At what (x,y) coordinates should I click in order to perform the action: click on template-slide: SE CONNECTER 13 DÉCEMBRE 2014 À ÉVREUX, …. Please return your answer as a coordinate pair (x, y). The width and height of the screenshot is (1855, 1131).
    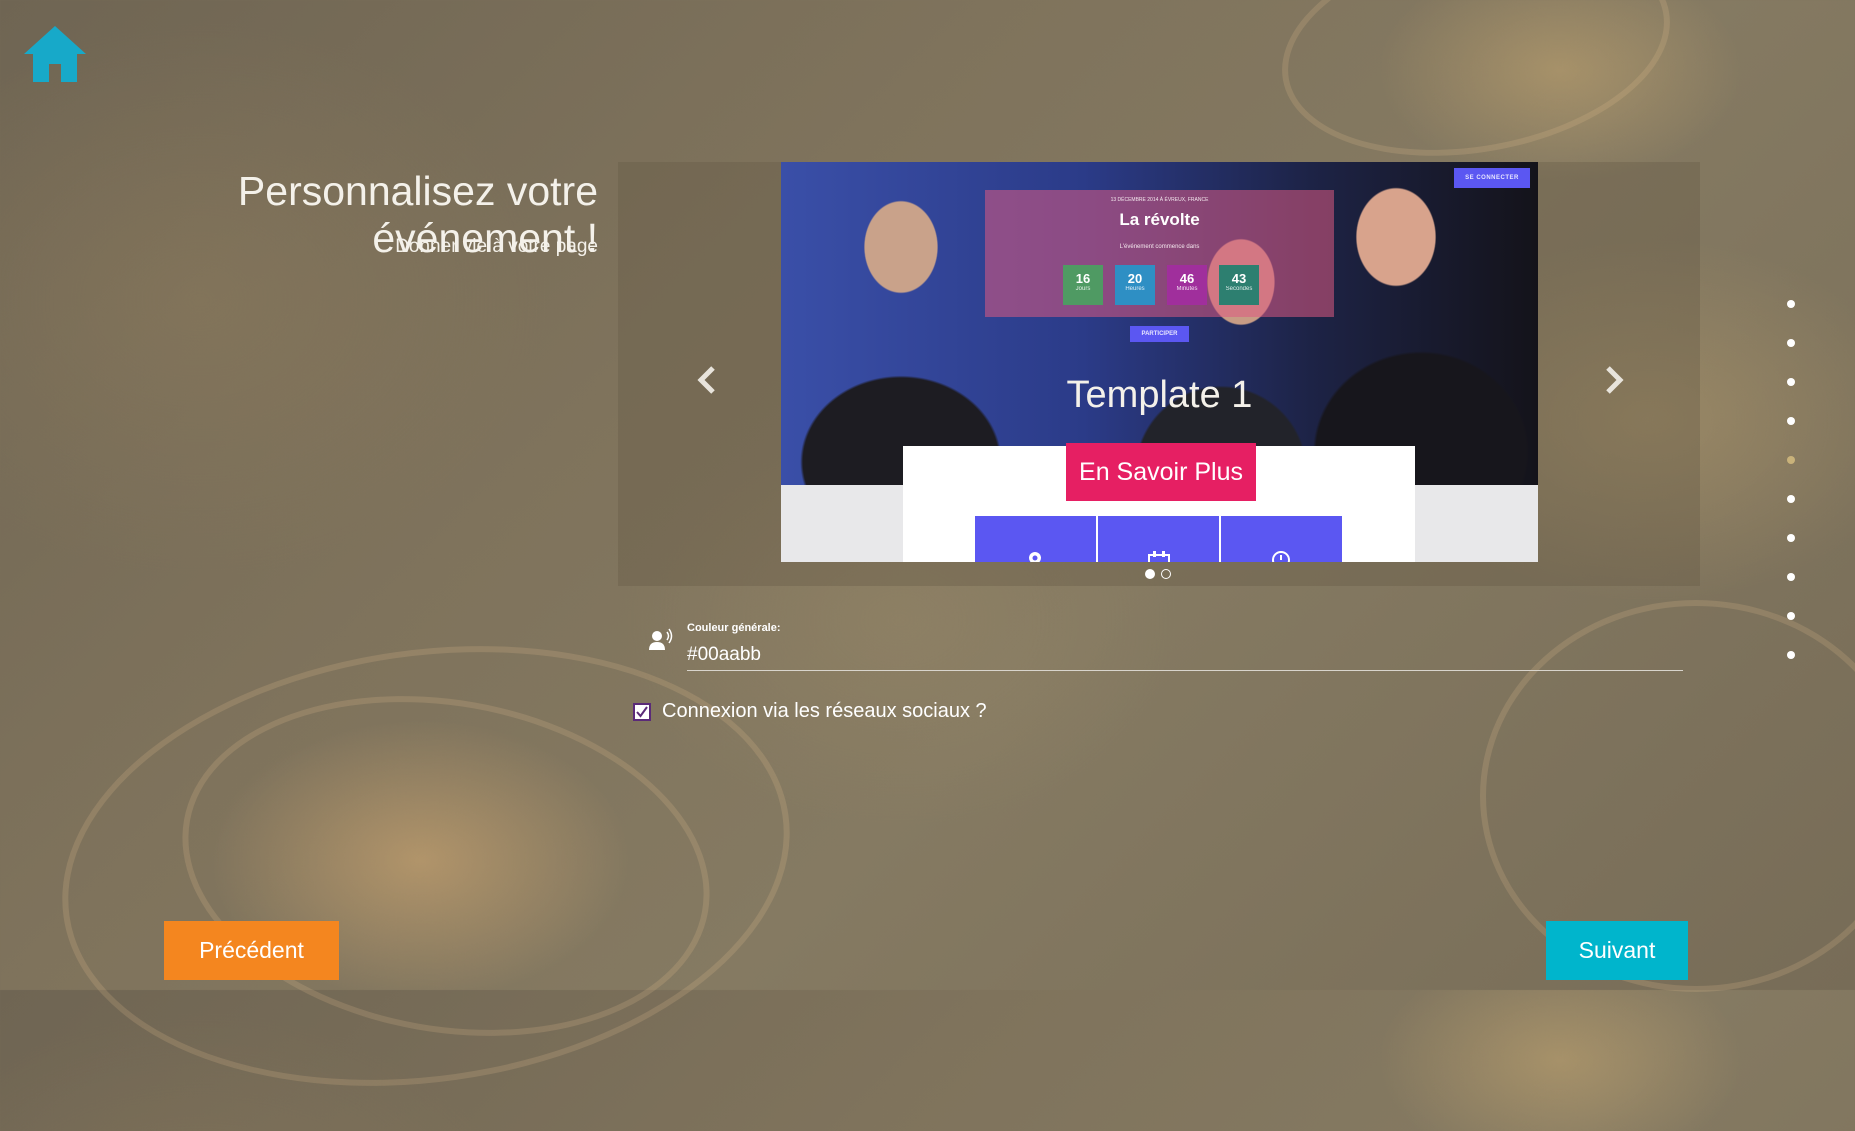
    Looking at the image, I should click on (1159, 362).